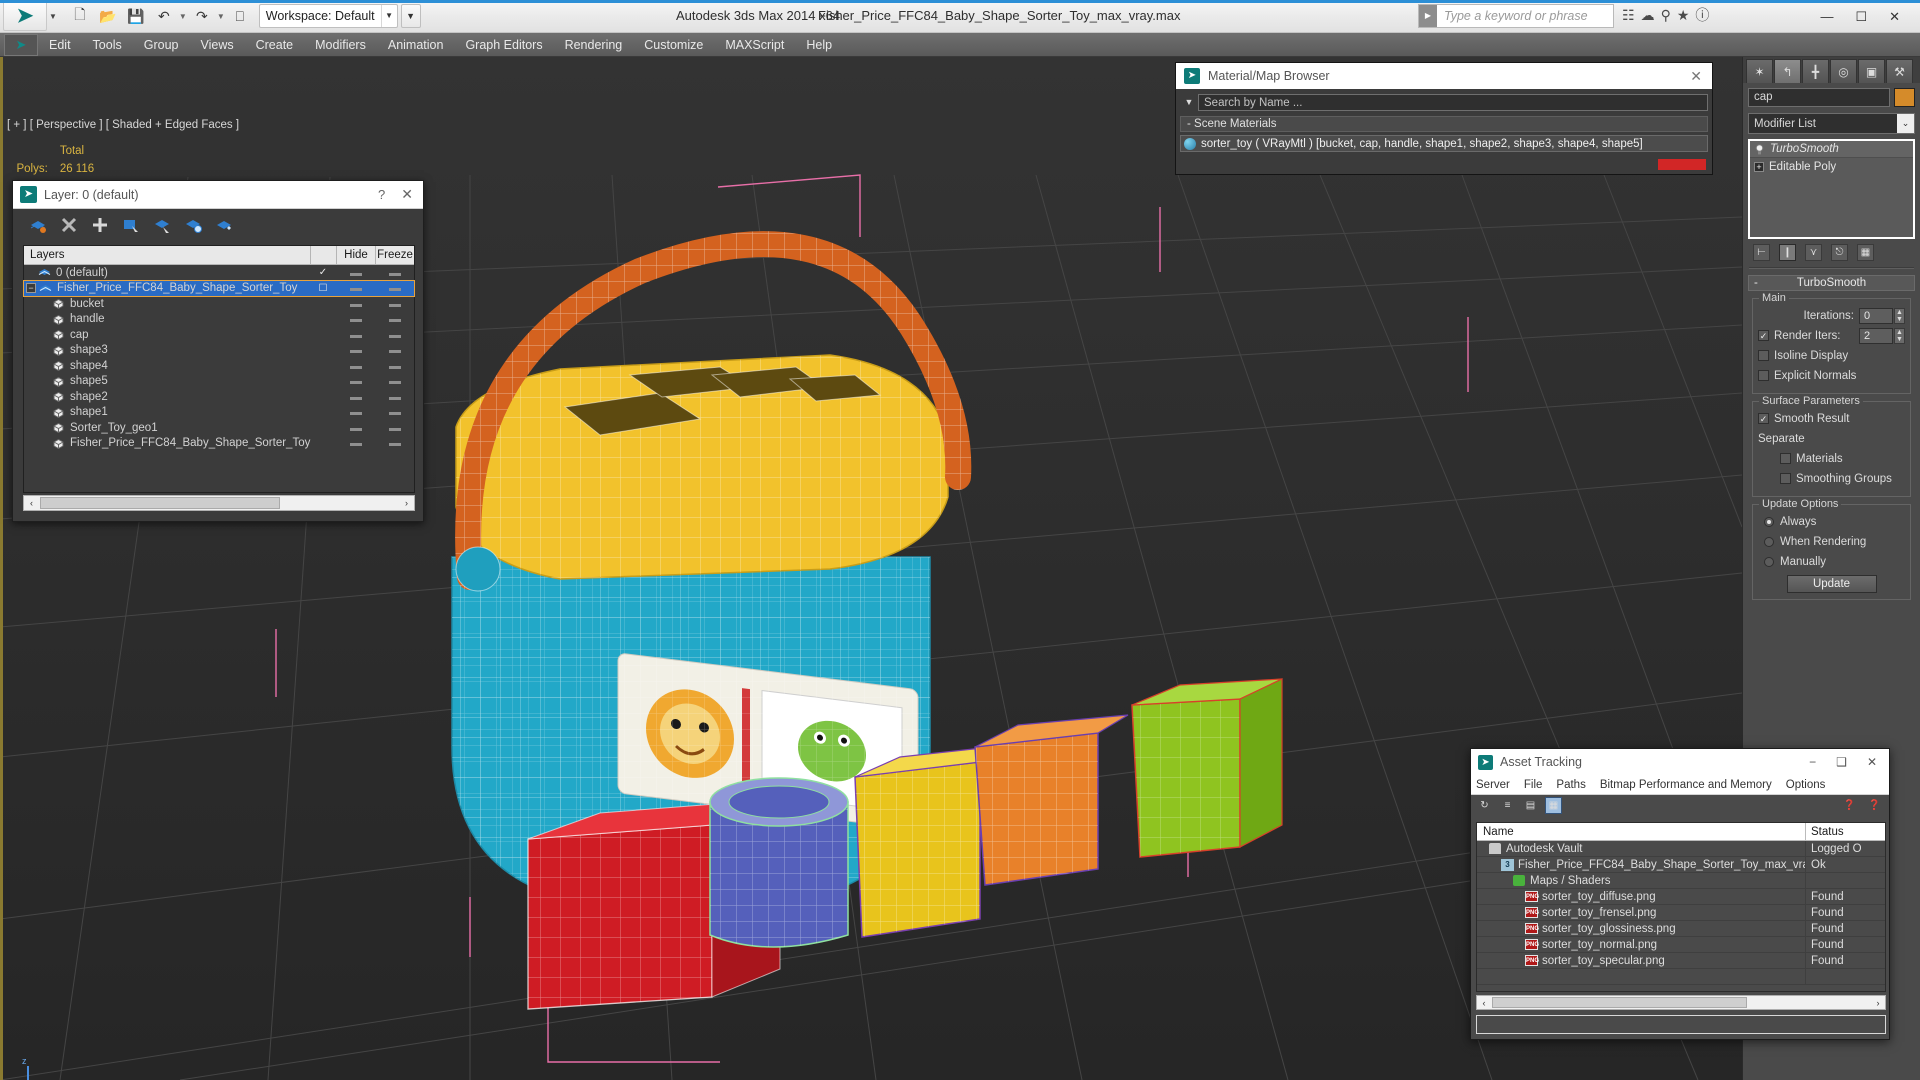  I want to click on menu-item-server: Server, so click(1493, 785).